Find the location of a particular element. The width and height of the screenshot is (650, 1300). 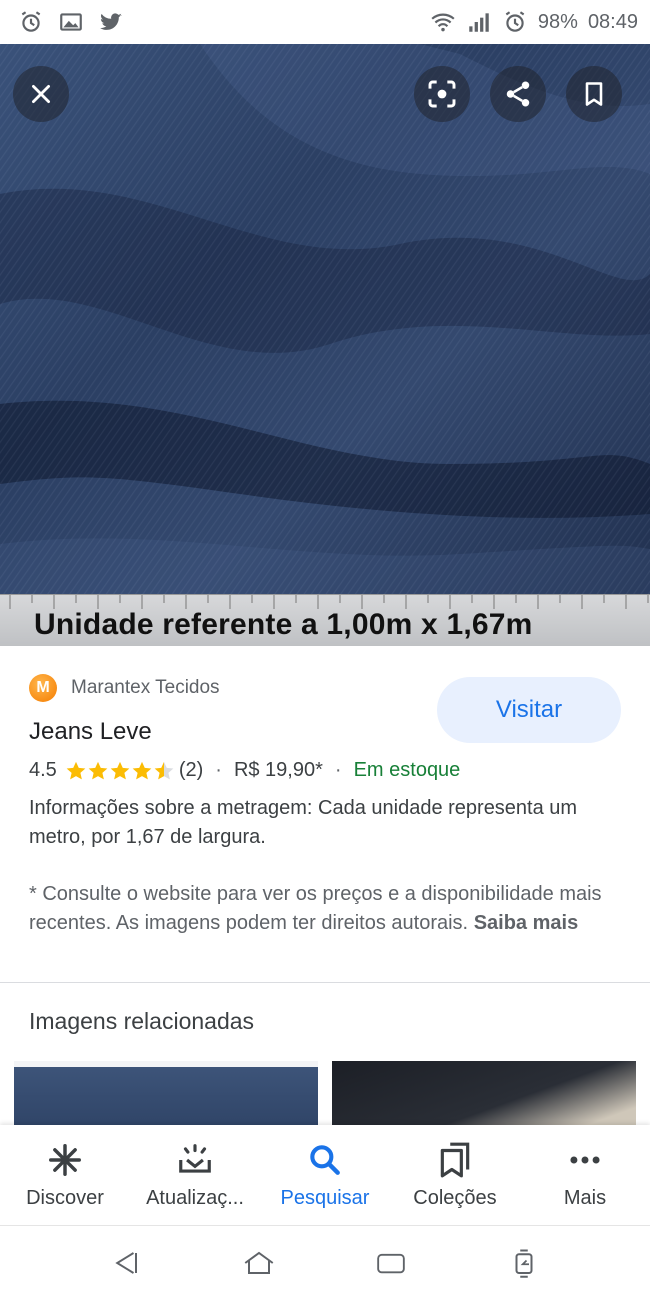

nav-label: Pesquisar is located at coordinates (325, 1197).